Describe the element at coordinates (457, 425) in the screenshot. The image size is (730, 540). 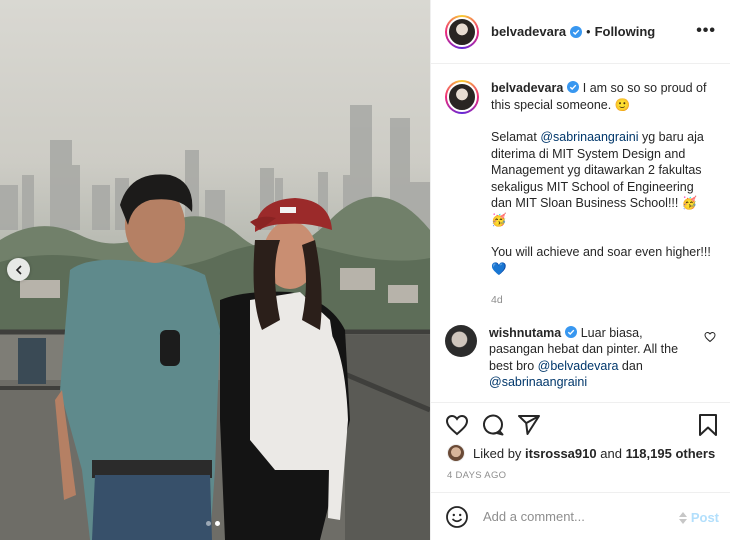
I see `heart-icon` at that location.